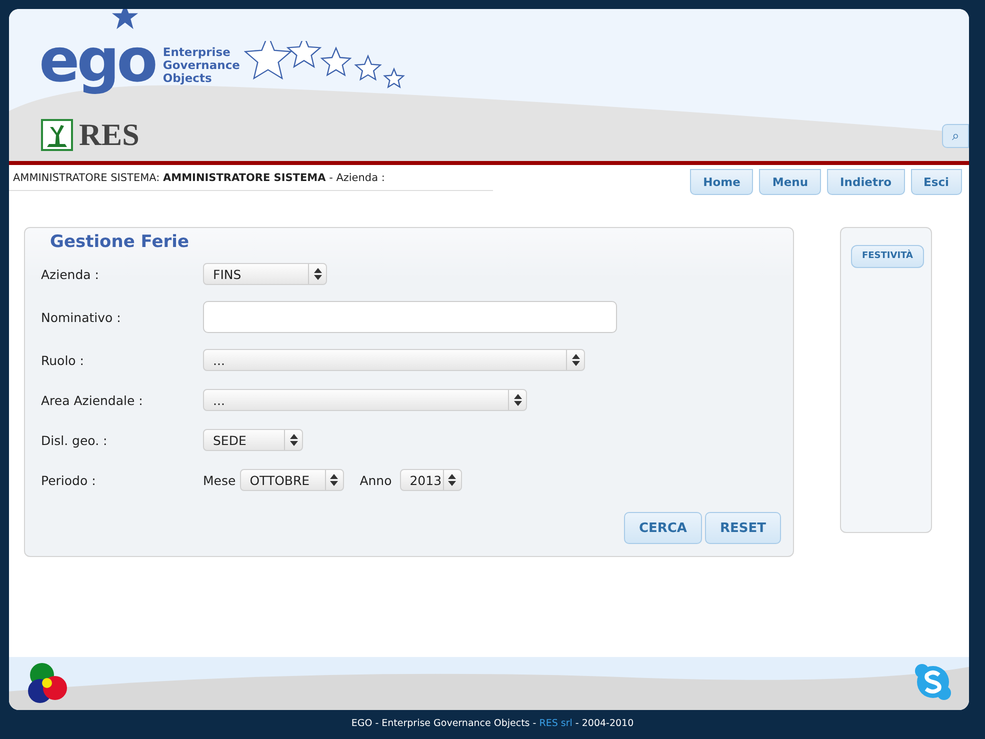  I want to click on copyright-text: EGO - Enterprise Governance Objects - RES srl - 2004-2010, so click(492, 723).